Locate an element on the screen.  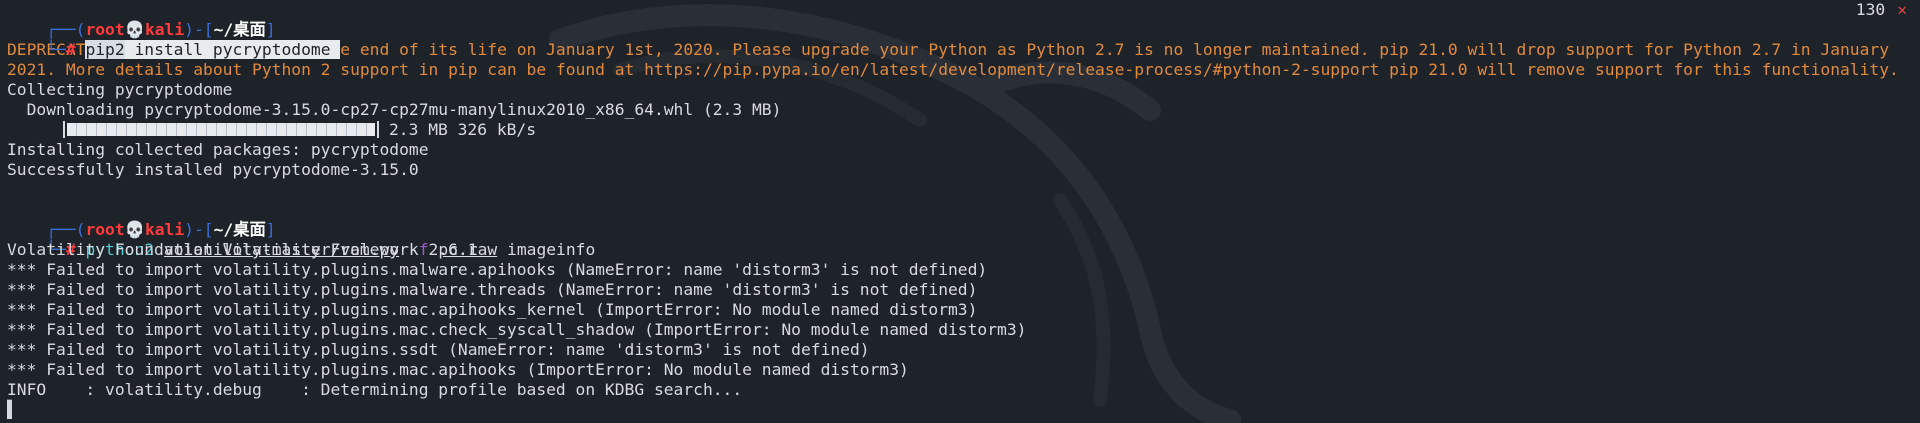
command-args: install pycryptodome is located at coordinates (227, 49).